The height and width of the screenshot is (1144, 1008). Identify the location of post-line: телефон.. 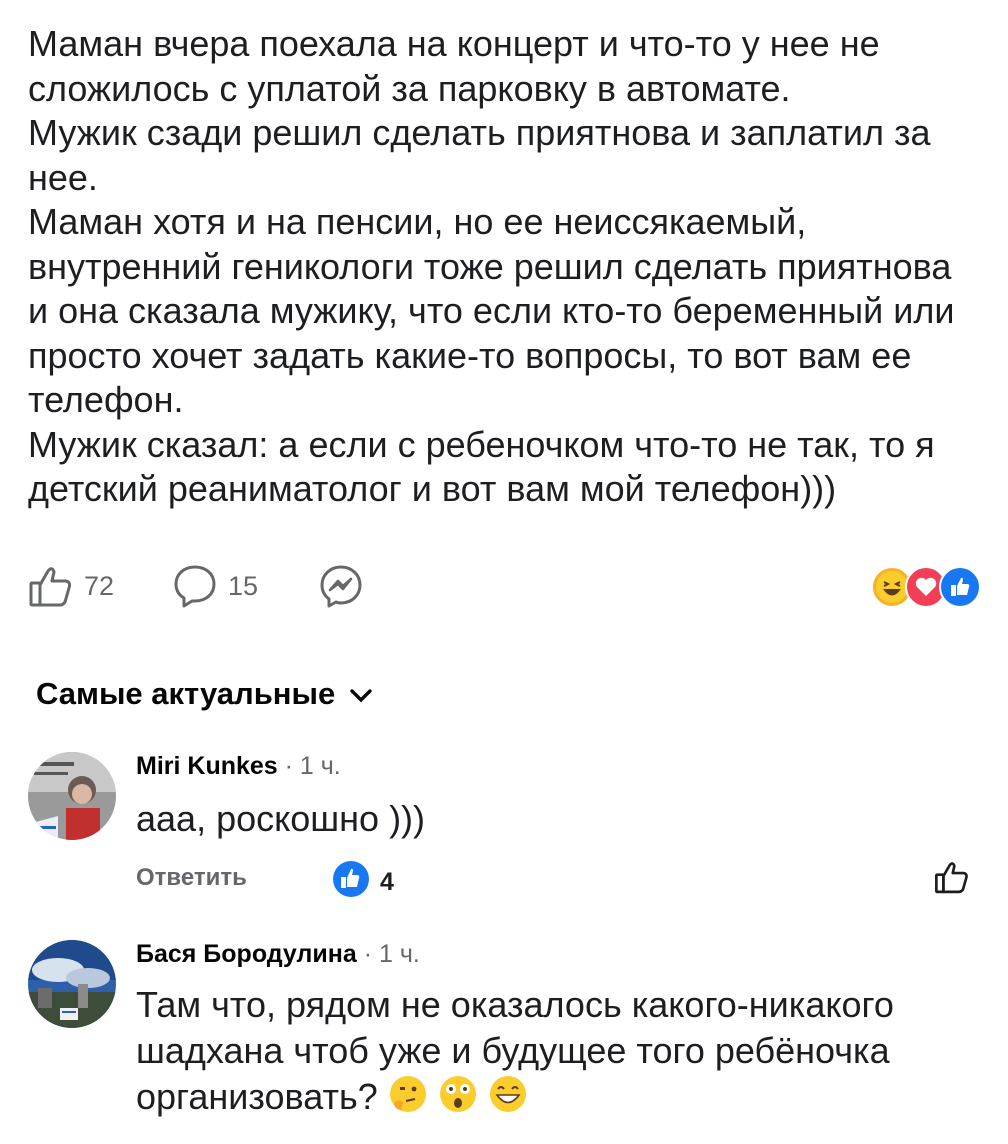
(106, 399).